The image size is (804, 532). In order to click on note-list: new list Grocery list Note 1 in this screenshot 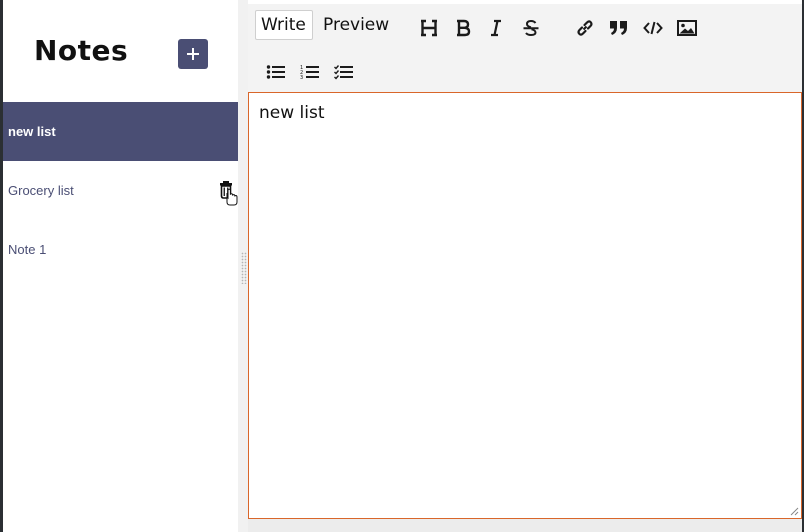, I will do `click(120, 190)`.